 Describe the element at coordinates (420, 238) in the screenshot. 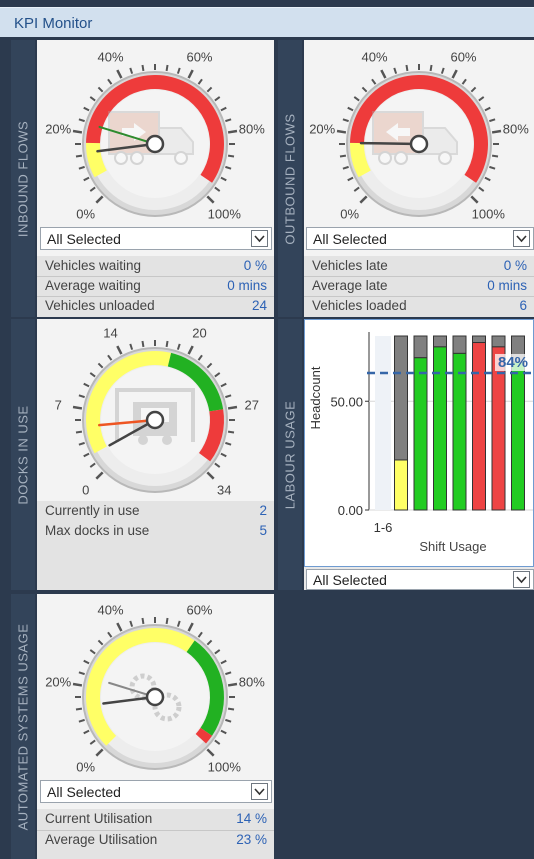

I see `outbound-filter-dropdown: All Selected` at that location.